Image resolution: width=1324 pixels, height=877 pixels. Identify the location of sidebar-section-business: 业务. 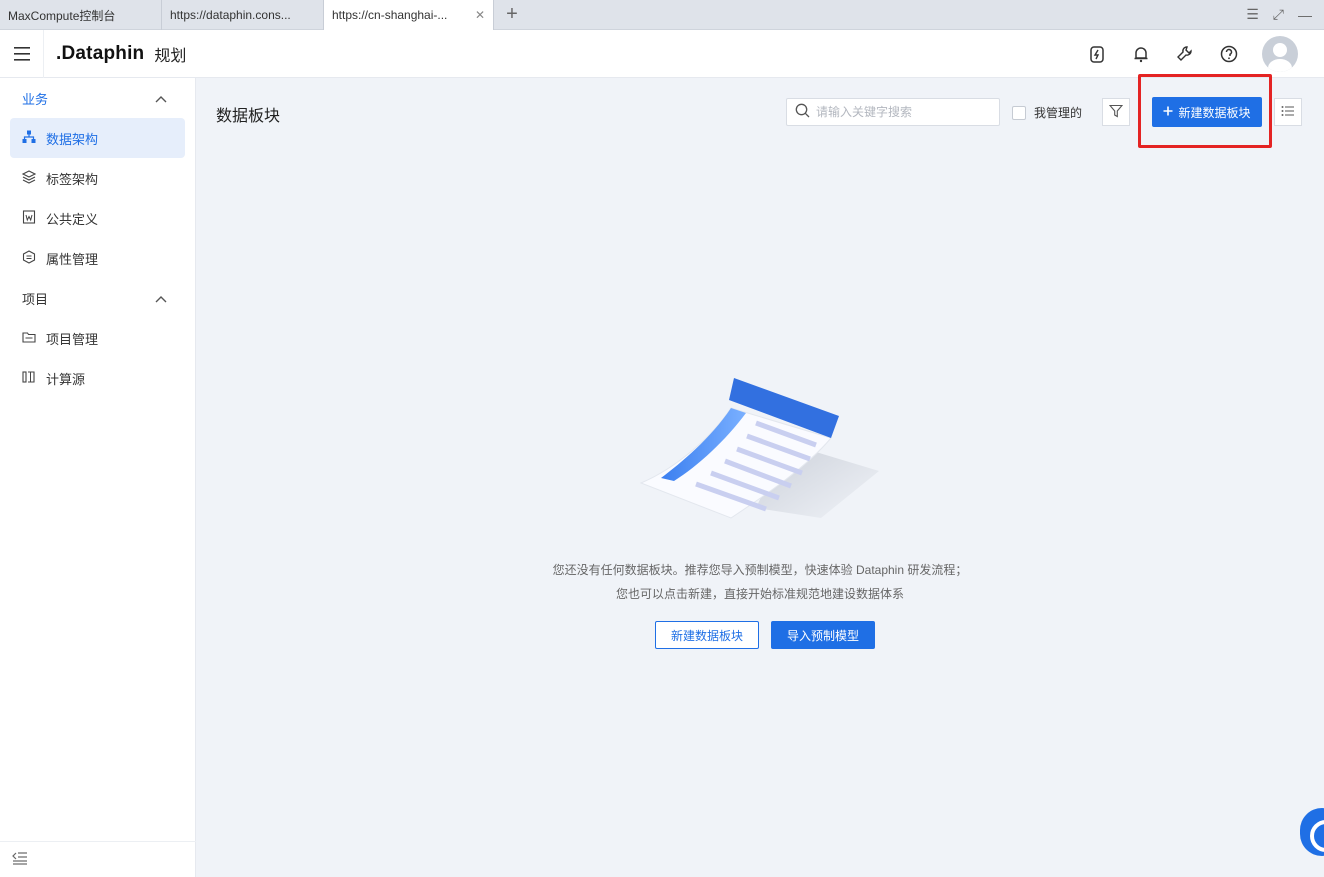
(97, 98).